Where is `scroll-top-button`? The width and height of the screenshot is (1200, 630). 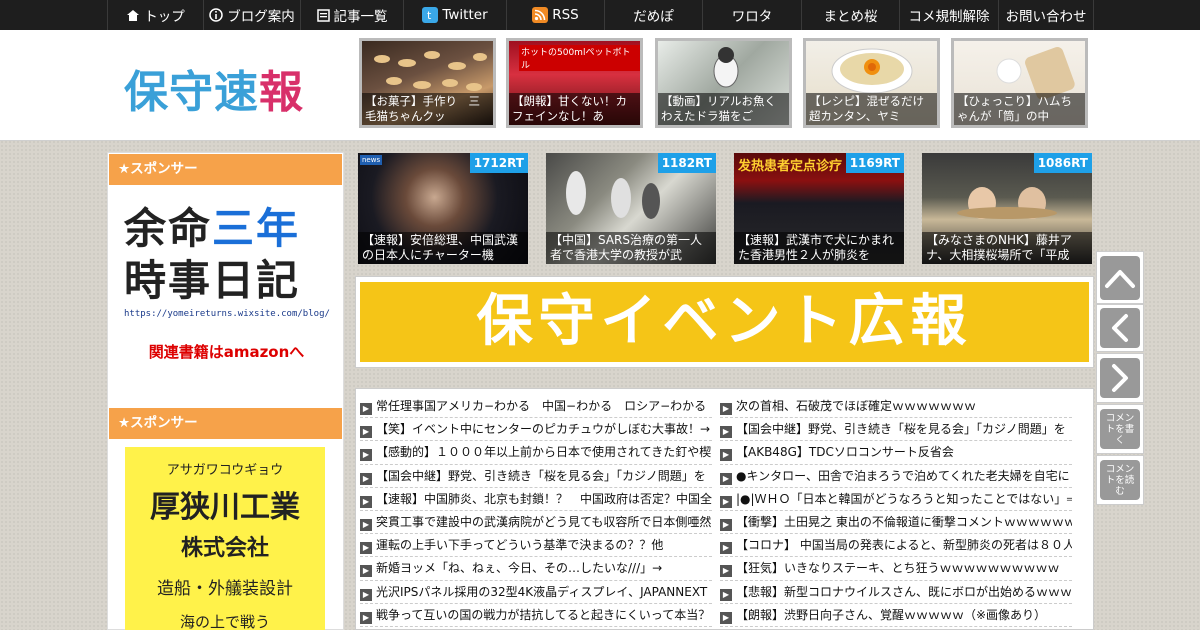
scroll-top-button is located at coordinates (1120, 277).